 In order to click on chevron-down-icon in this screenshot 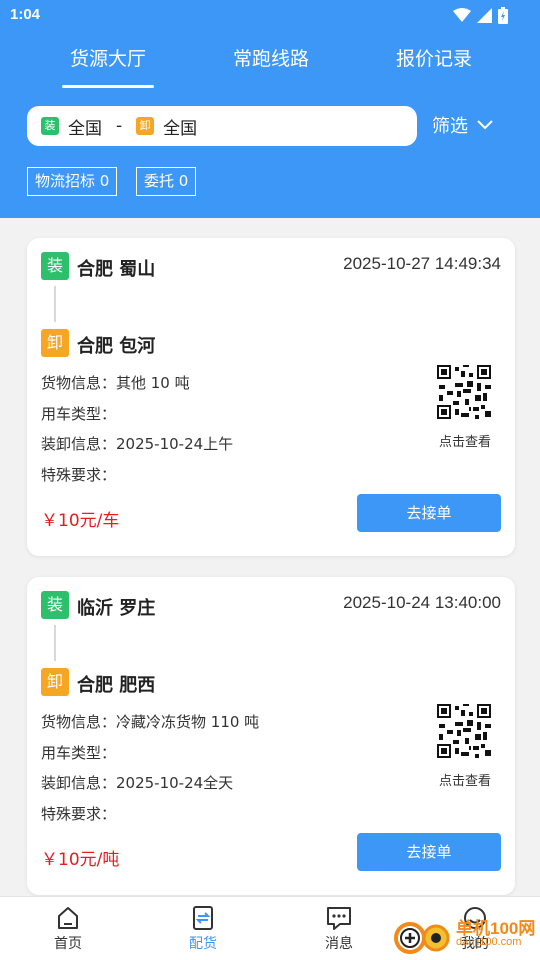, I will do `click(485, 125)`.